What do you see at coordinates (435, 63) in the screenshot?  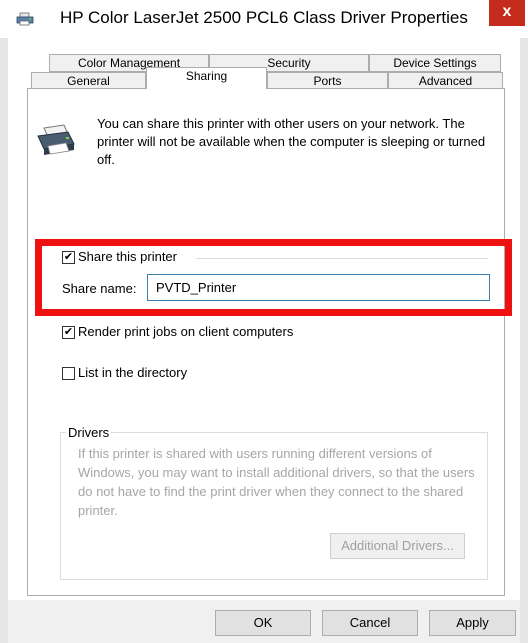 I see `tab-device-settings: Device Settings` at bounding box center [435, 63].